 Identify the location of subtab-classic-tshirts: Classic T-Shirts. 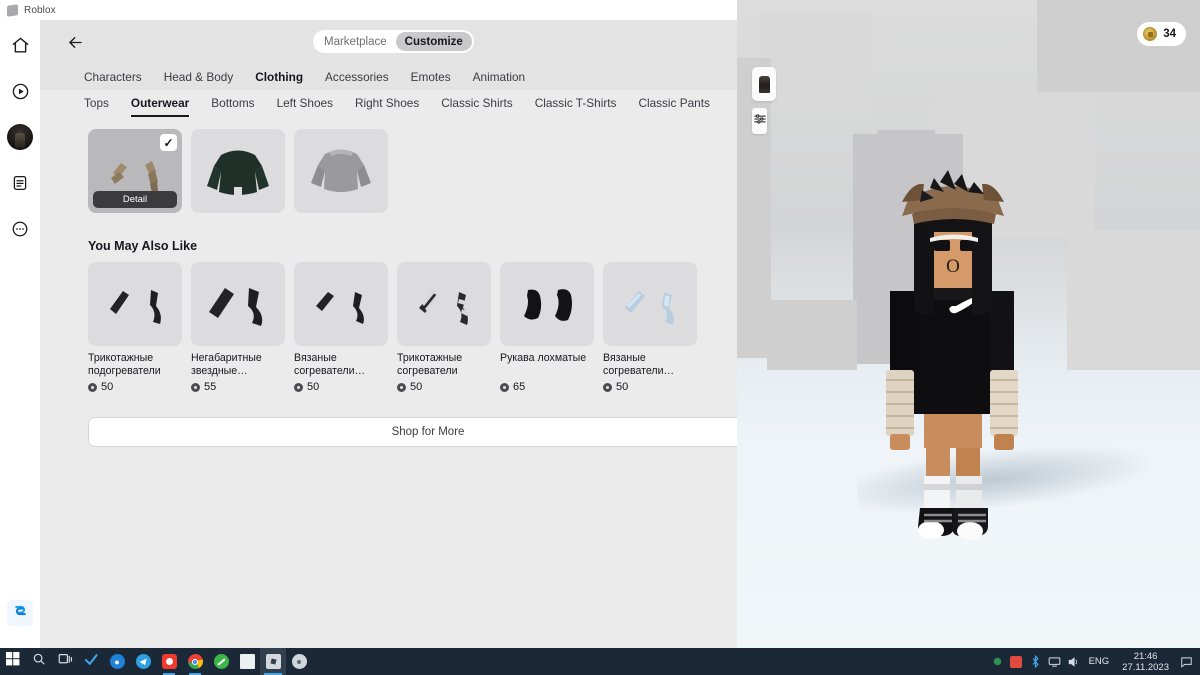
(576, 106).